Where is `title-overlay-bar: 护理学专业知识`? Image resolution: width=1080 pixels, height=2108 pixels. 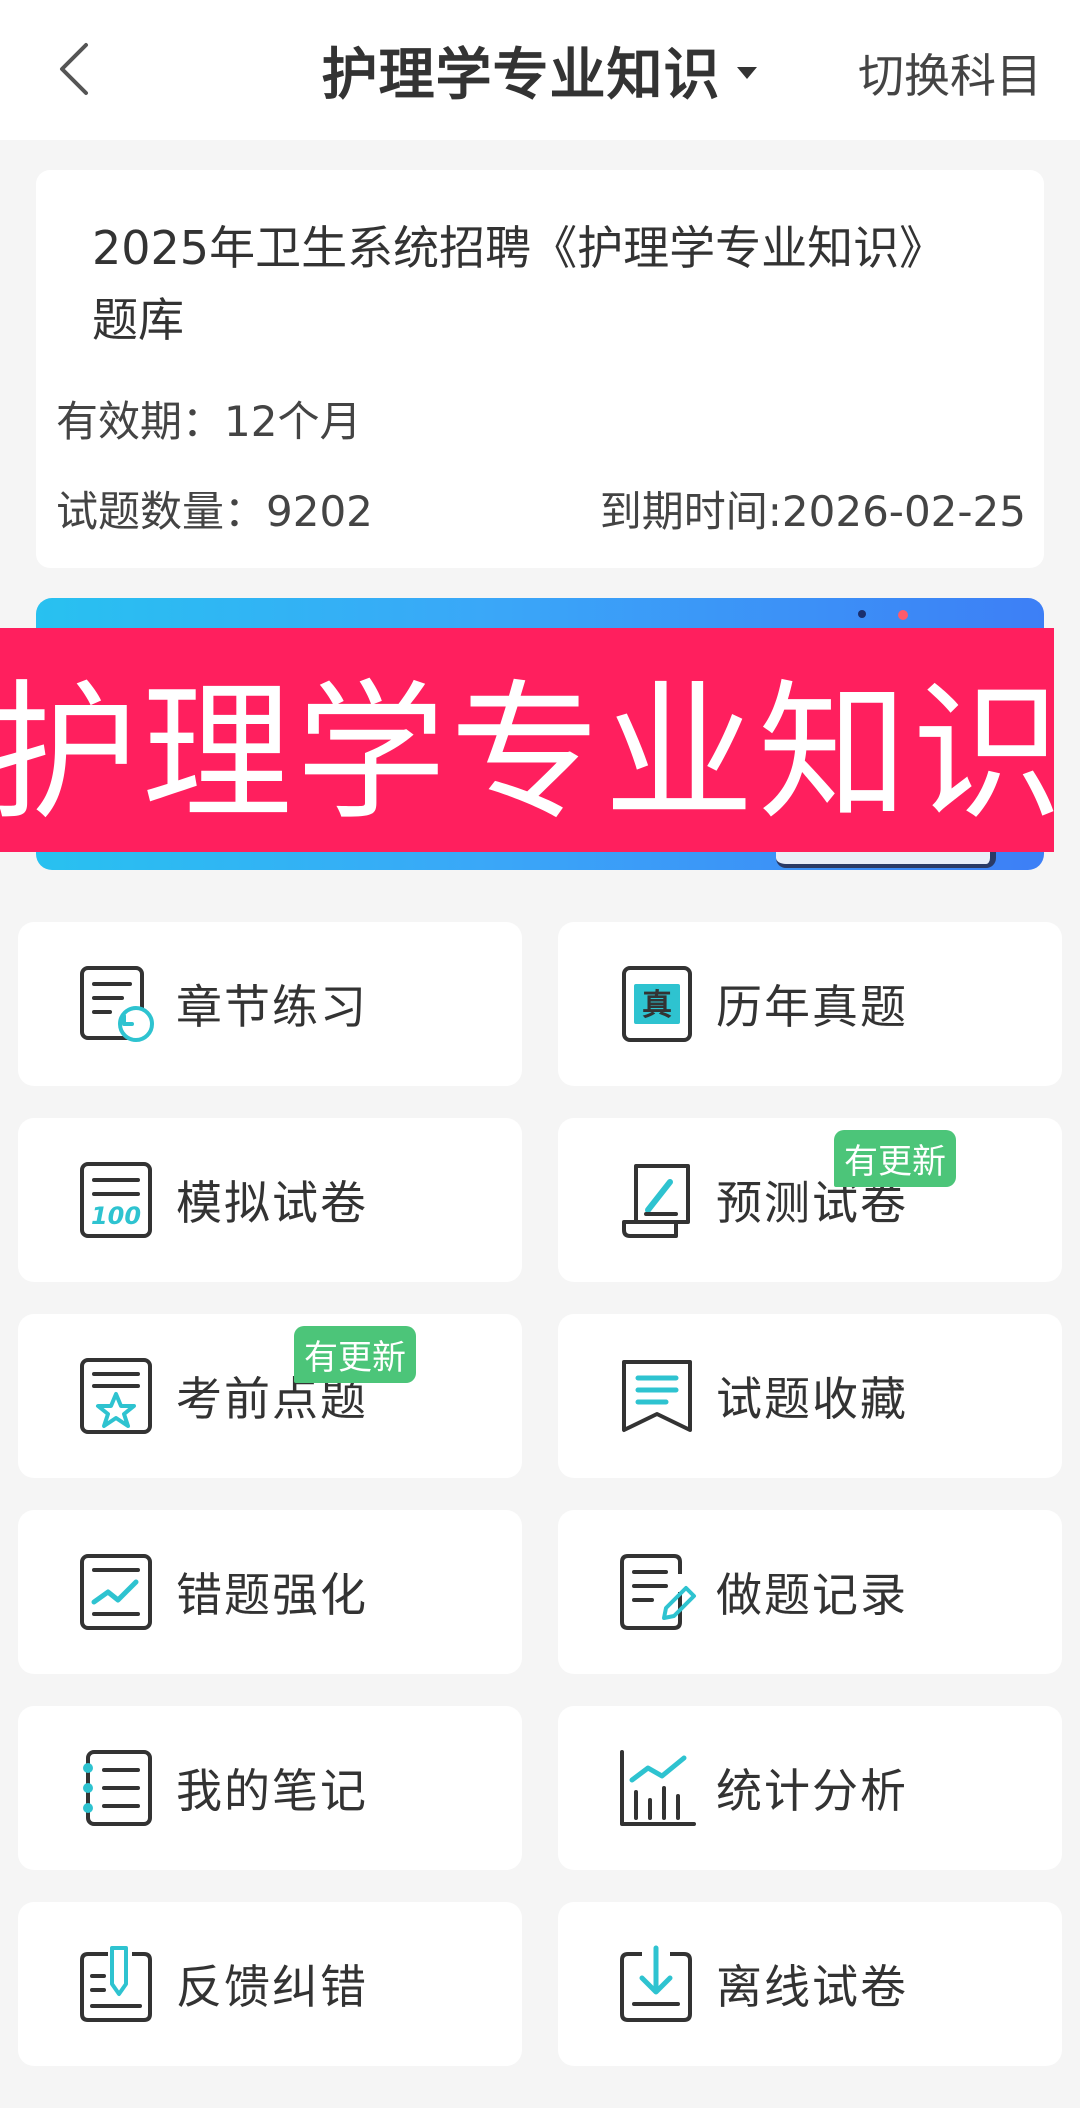
title-overlay-bar: 护理学专业知识 is located at coordinates (531, 740).